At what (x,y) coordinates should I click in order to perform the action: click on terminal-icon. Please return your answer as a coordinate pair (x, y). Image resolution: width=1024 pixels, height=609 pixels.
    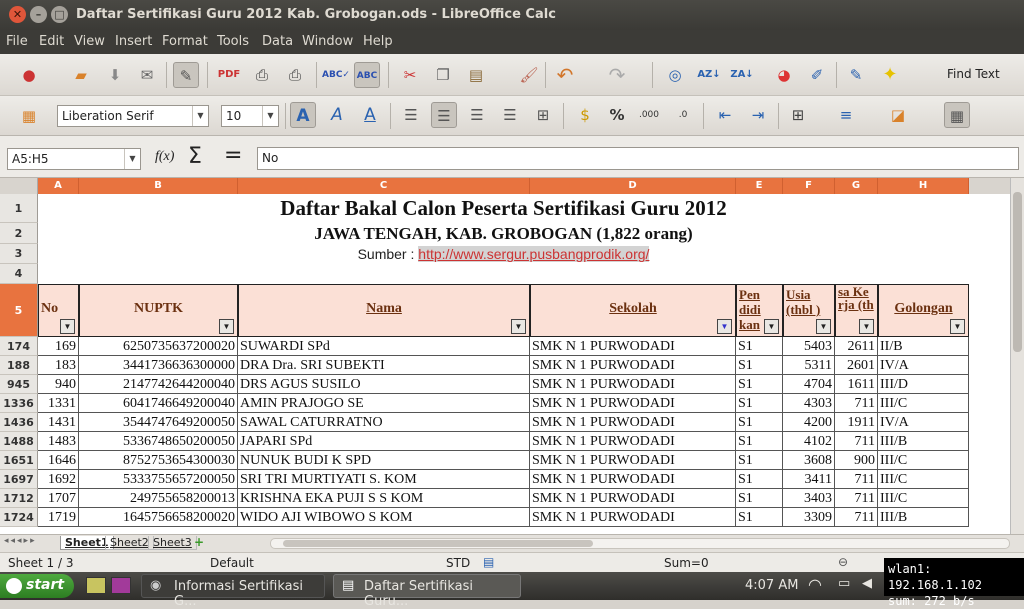
    Looking at the image, I should click on (121, 585).